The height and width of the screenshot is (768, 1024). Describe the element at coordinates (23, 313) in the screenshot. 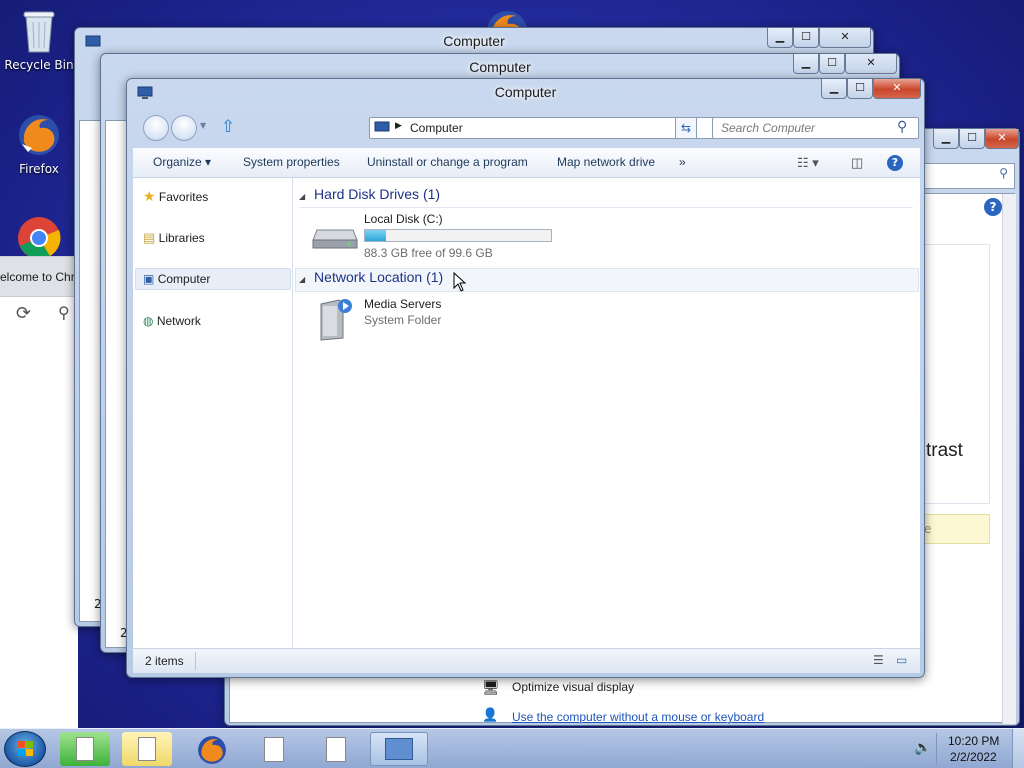

I see `reload-icon: ⟳` at that location.